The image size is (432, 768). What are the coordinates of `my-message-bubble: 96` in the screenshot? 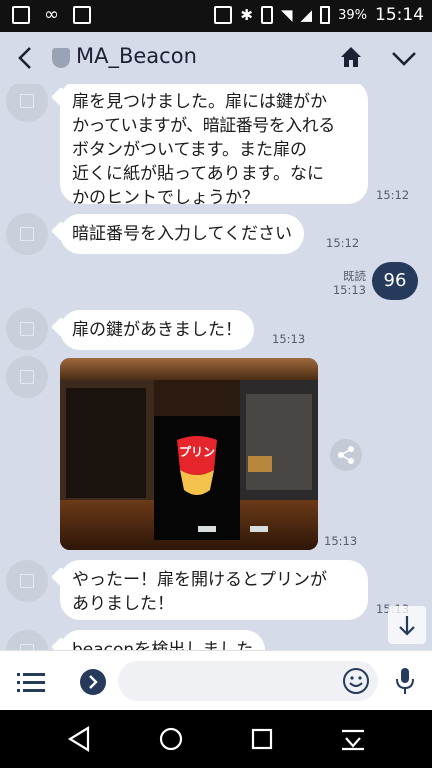 It's located at (395, 281).